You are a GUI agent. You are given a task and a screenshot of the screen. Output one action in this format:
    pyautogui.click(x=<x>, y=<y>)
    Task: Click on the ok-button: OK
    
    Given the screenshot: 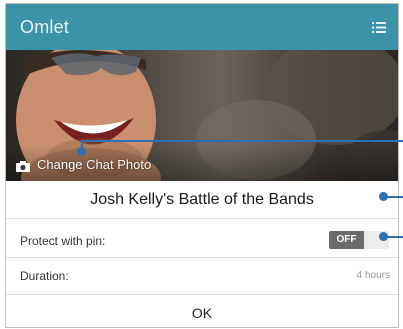 What is the action you would take?
    pyautogui.click(x=202, y=313)
    